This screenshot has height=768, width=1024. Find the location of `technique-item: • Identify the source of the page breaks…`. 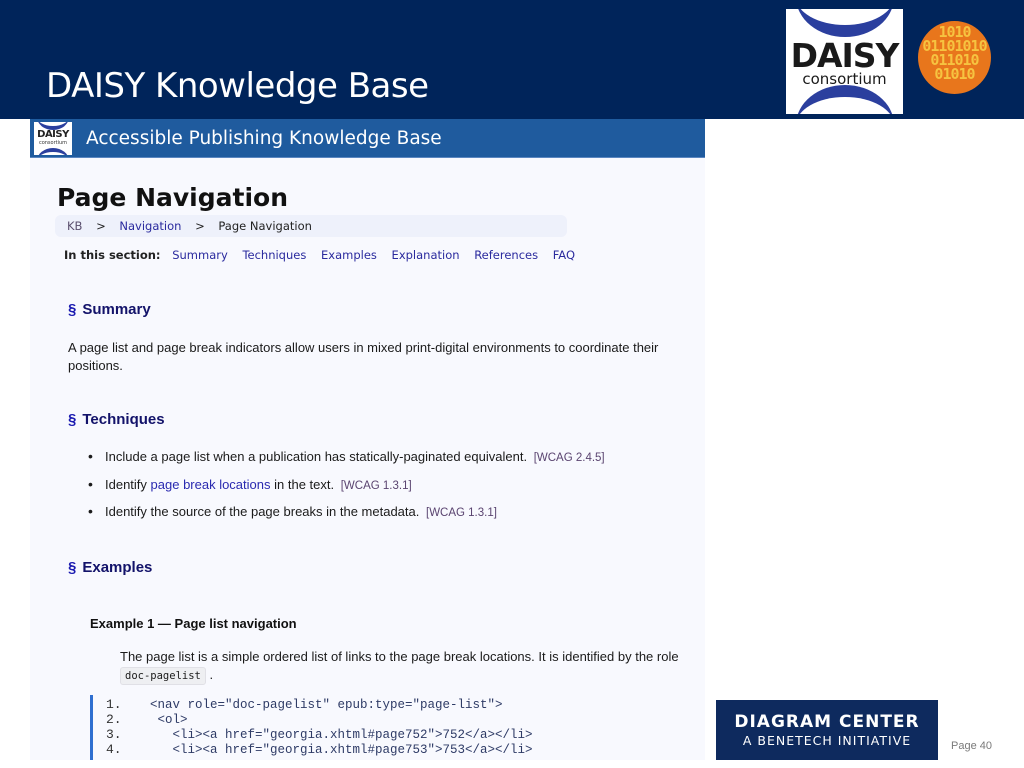

technique-item: • Identify the source of the page breaks… is located at coordinates (345, 517).